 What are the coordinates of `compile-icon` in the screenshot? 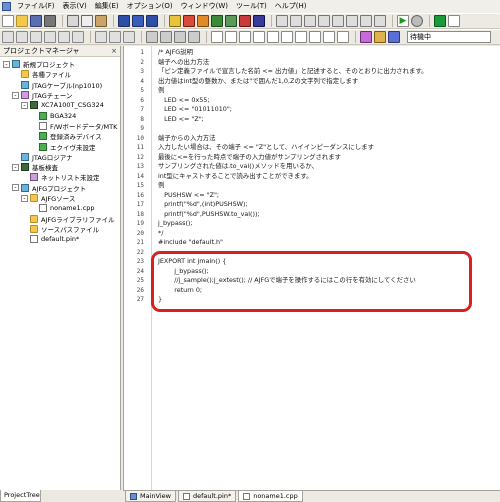 It's located at (380, 37).